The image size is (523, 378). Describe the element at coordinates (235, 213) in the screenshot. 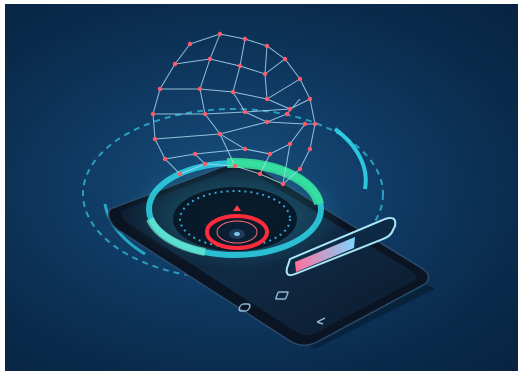

I see `scan-rings` at that location.